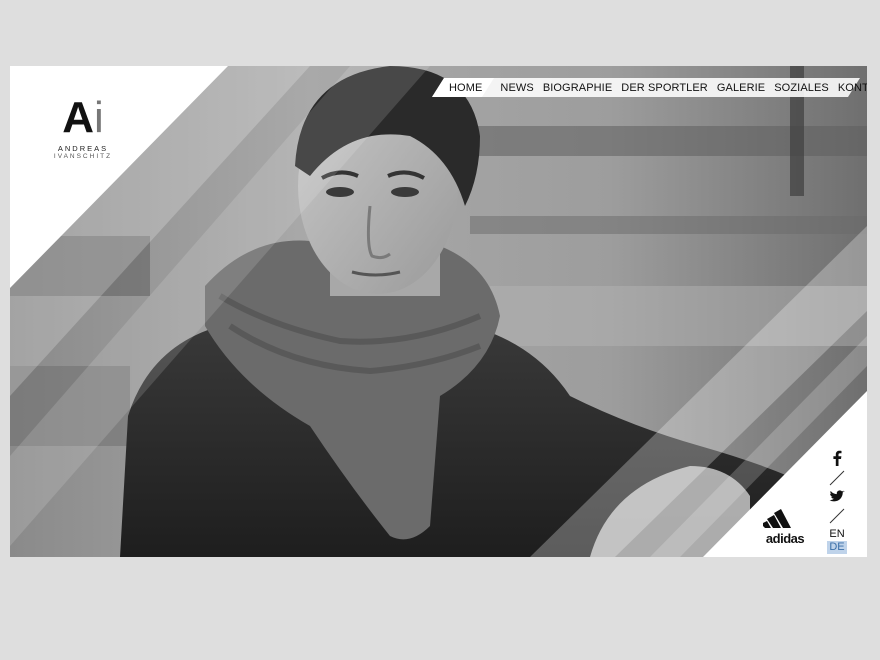  I want to click on language-en: EN, so click(837, 534).